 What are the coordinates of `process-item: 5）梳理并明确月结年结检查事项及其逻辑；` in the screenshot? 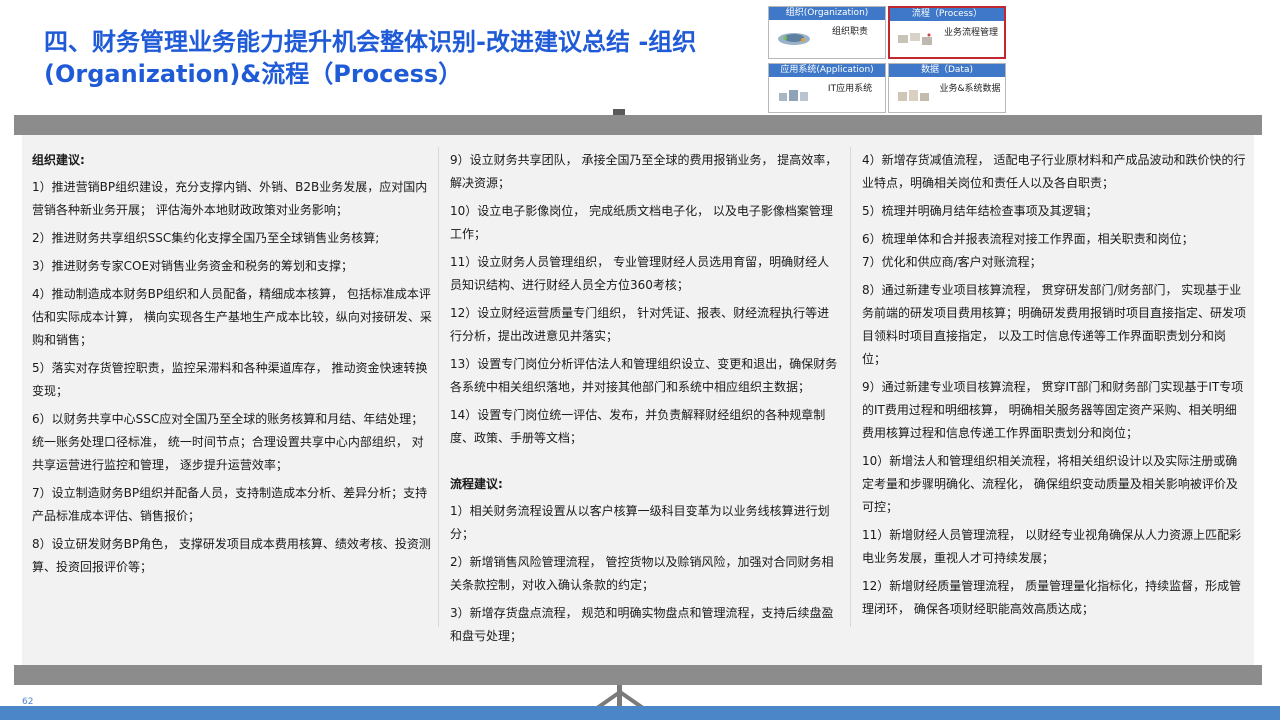 It's located at (980, 211).